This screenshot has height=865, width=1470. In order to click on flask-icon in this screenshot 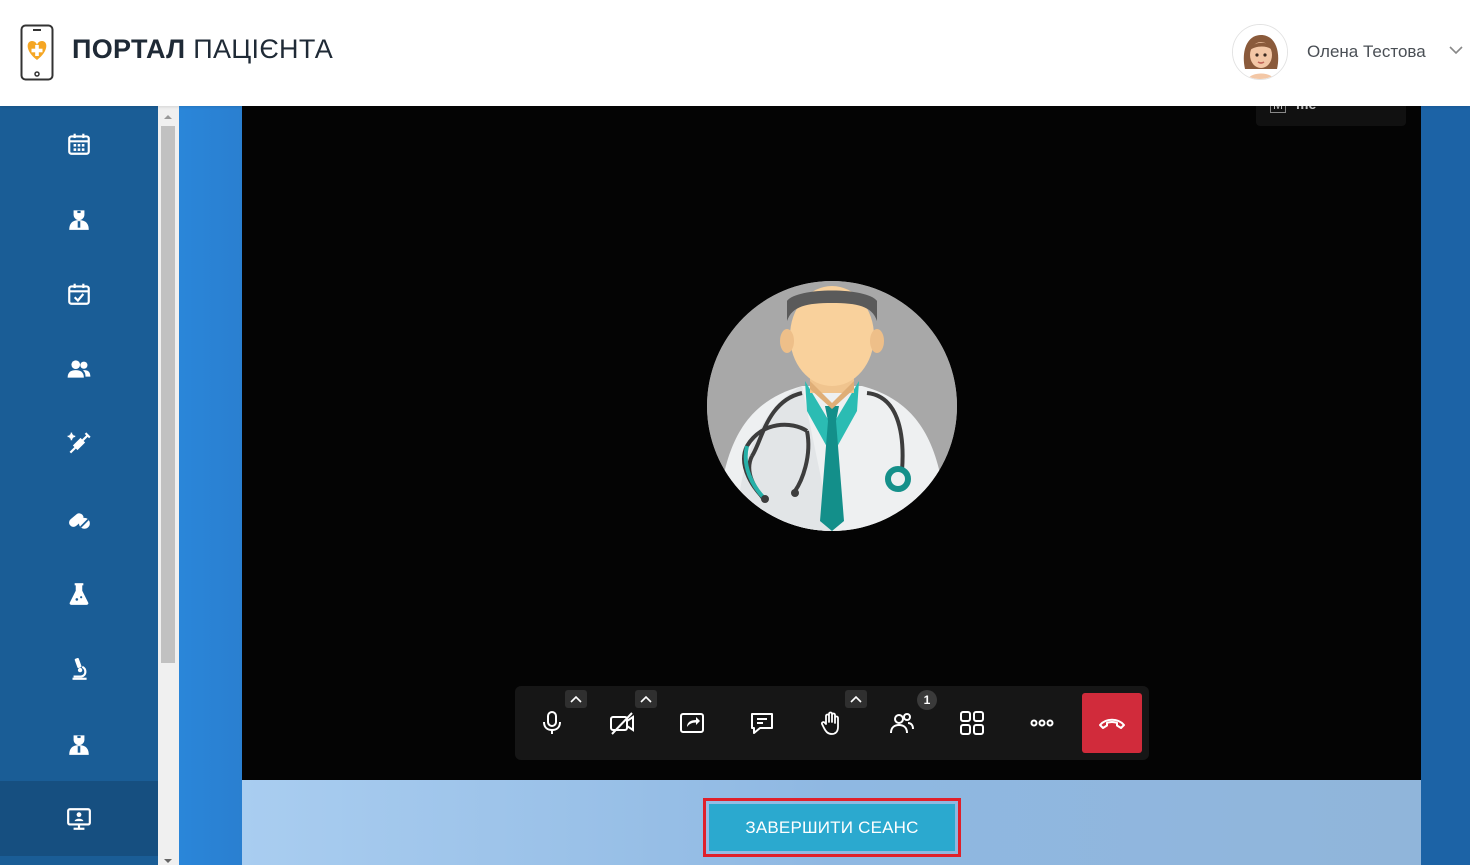, I will do `click(79, 593)`.